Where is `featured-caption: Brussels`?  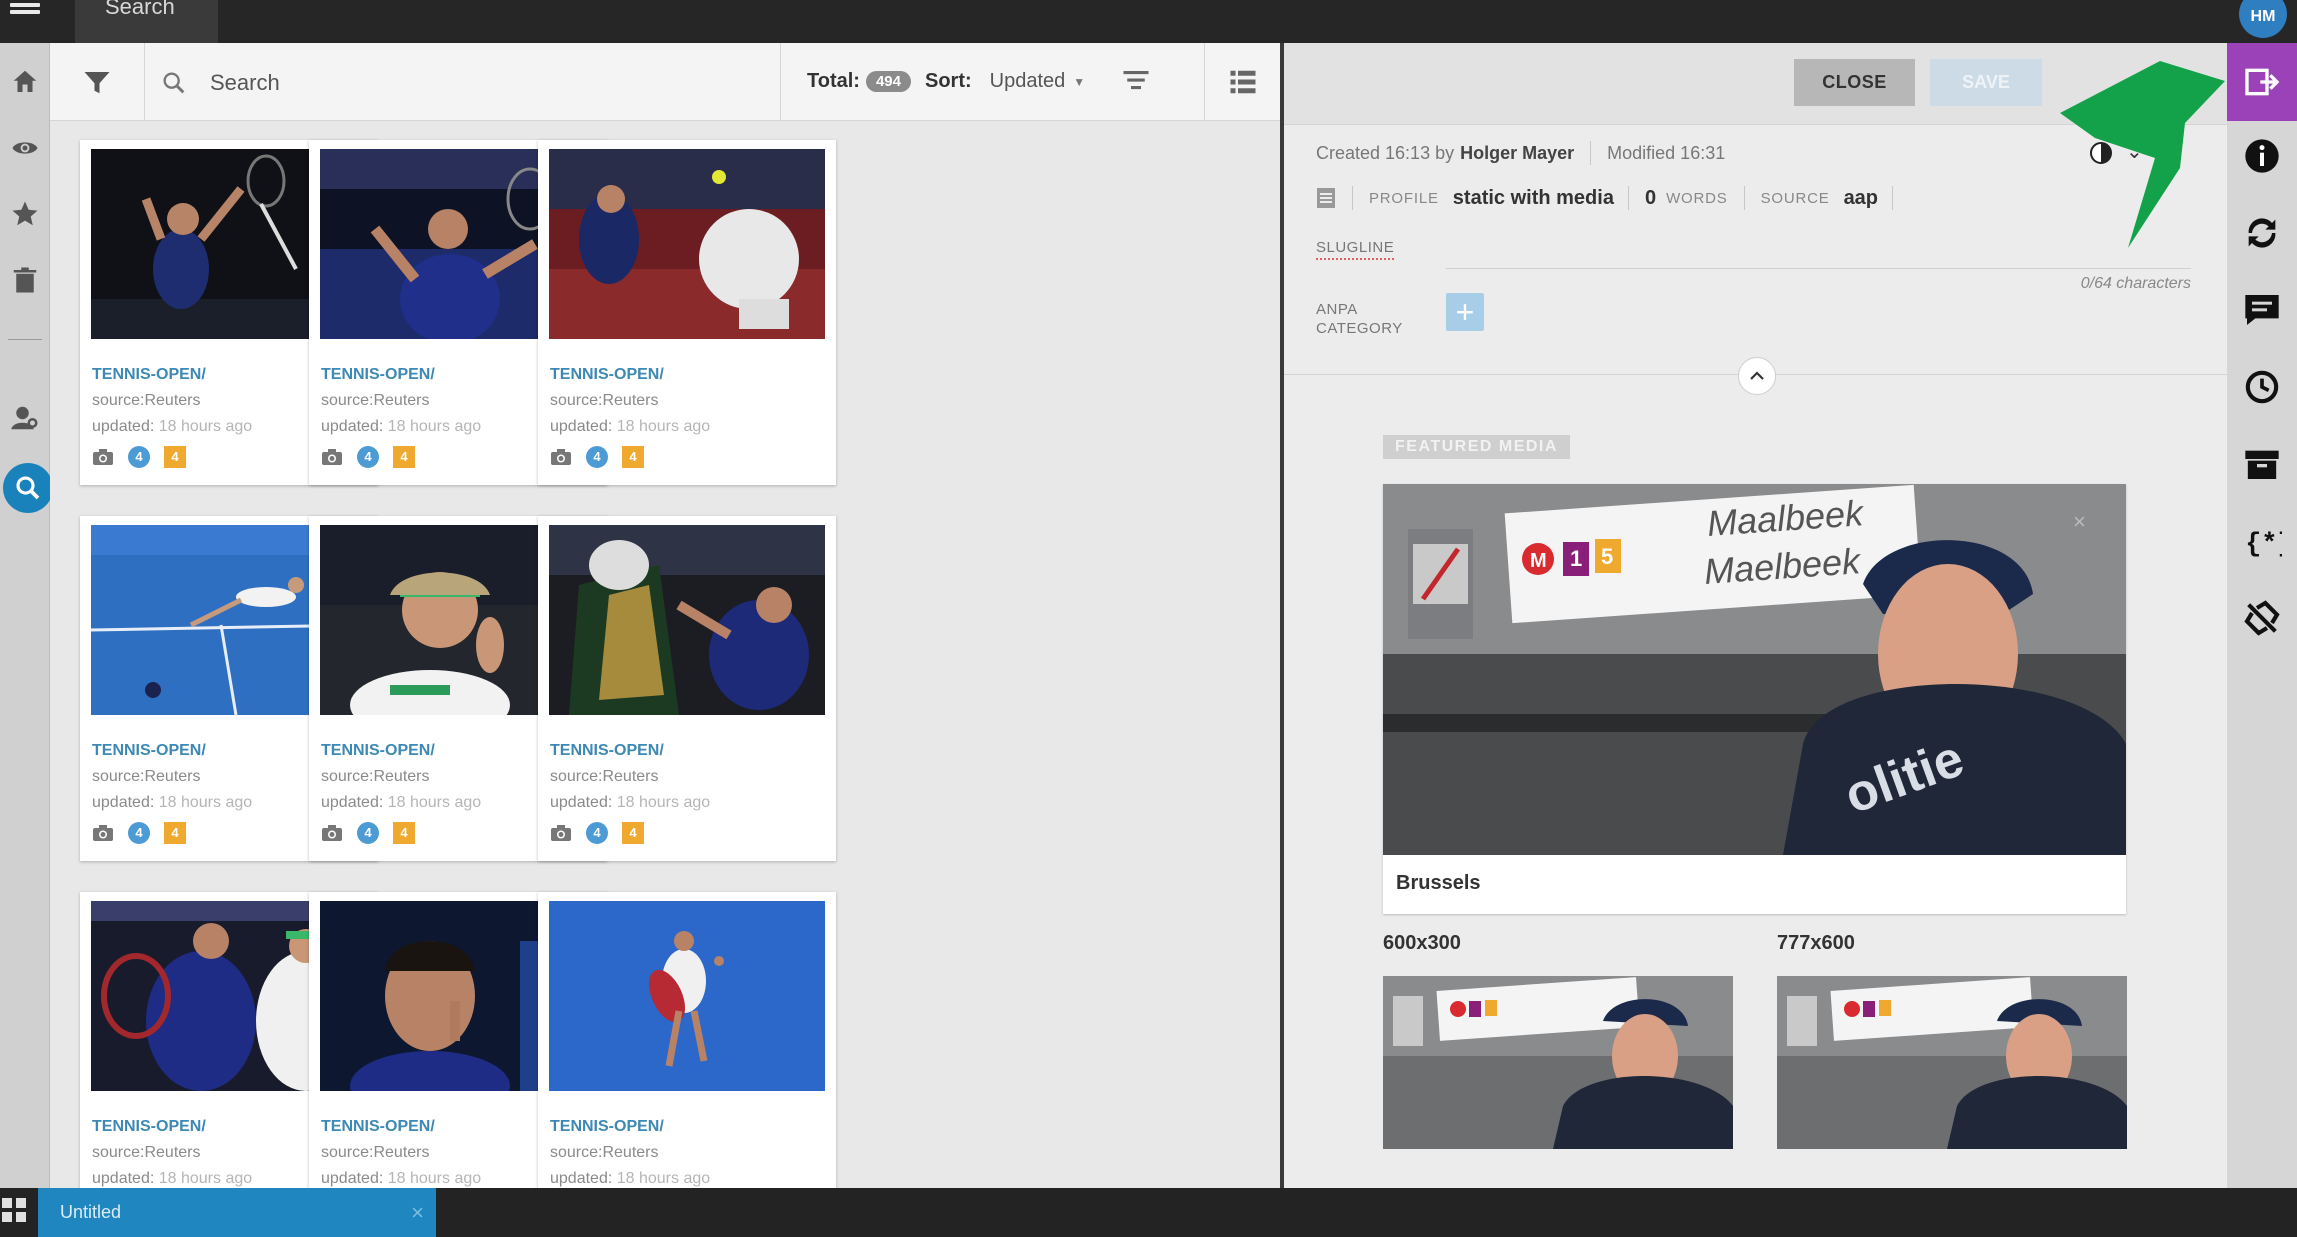 featured-caption: Brussels is located at coordinates (1438, 883).